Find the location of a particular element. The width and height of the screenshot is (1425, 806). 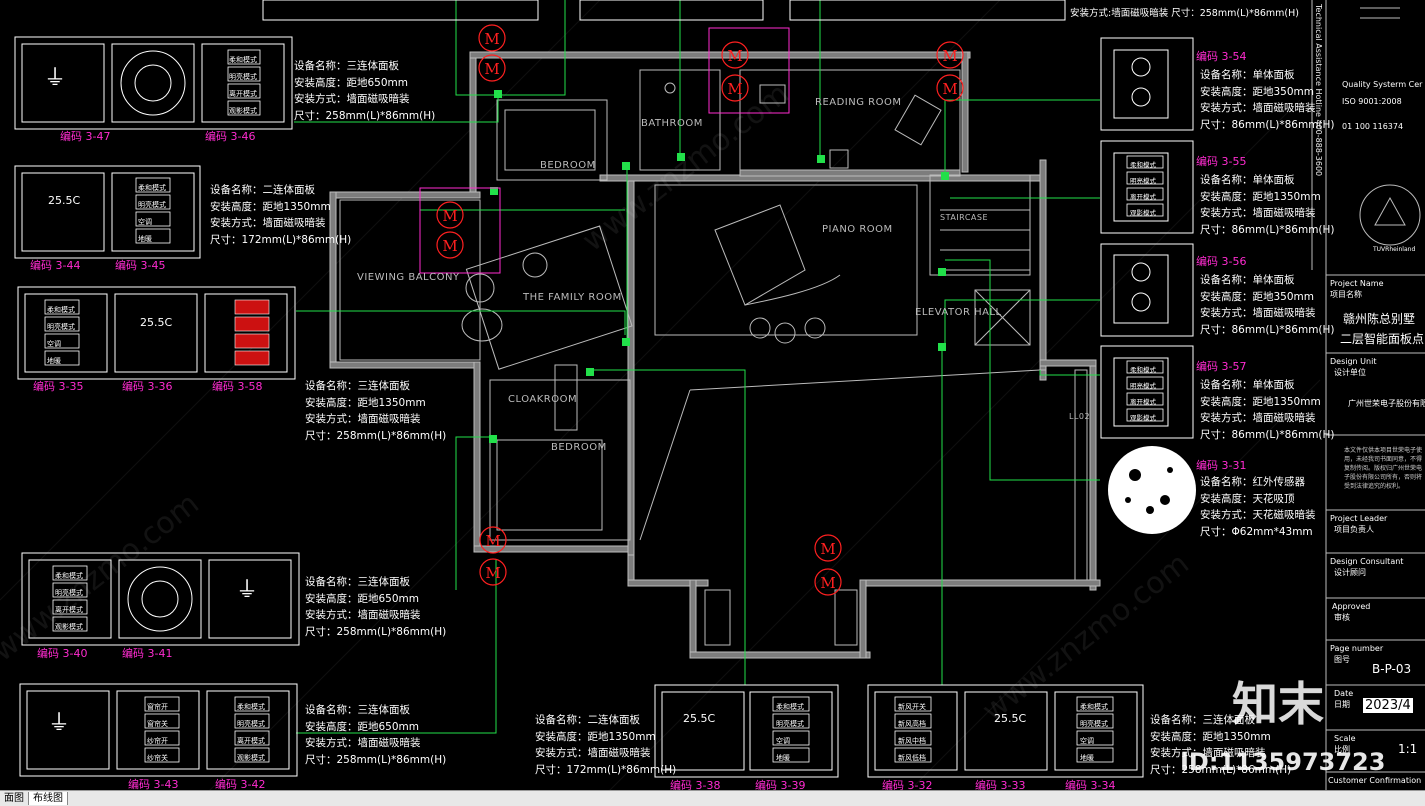

tag-3-47: 编码 3-47 is located at coordinates (85, 136).